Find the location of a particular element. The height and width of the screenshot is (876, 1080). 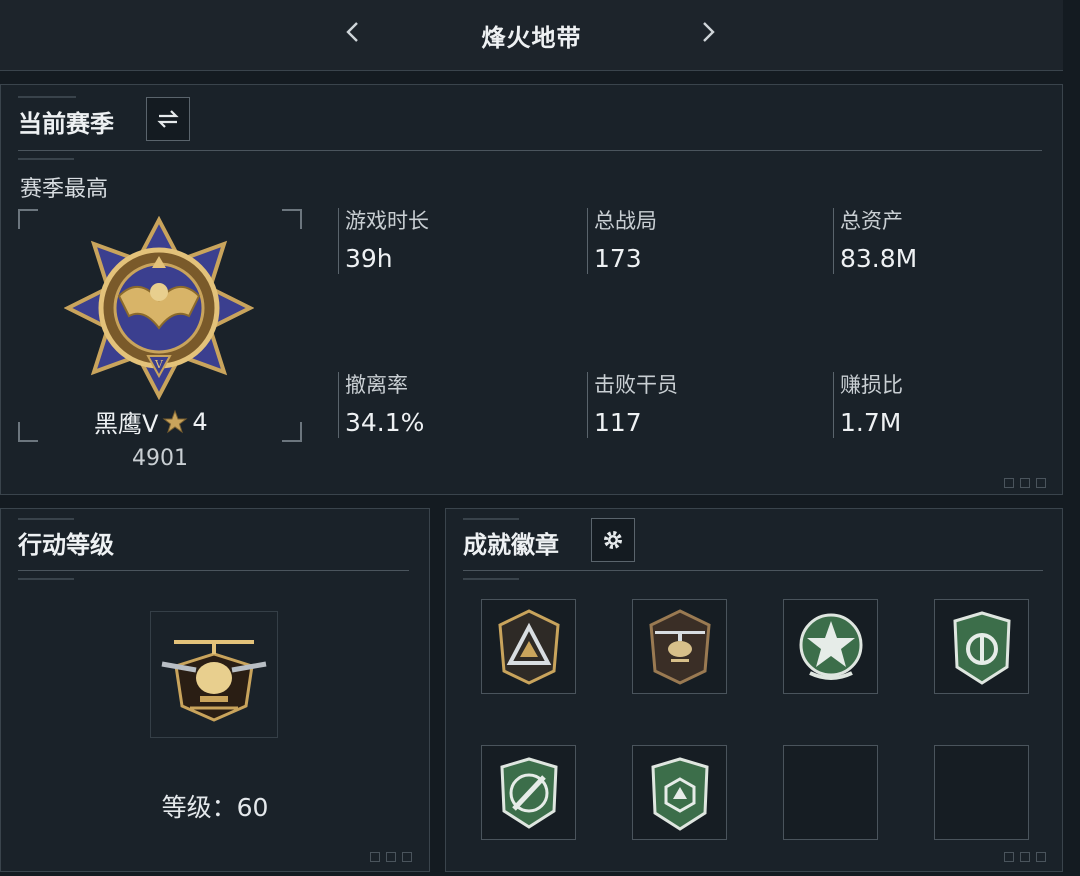

stat-extraction-rate: 撤离率 34.1% is located at coordinates (381, 405).